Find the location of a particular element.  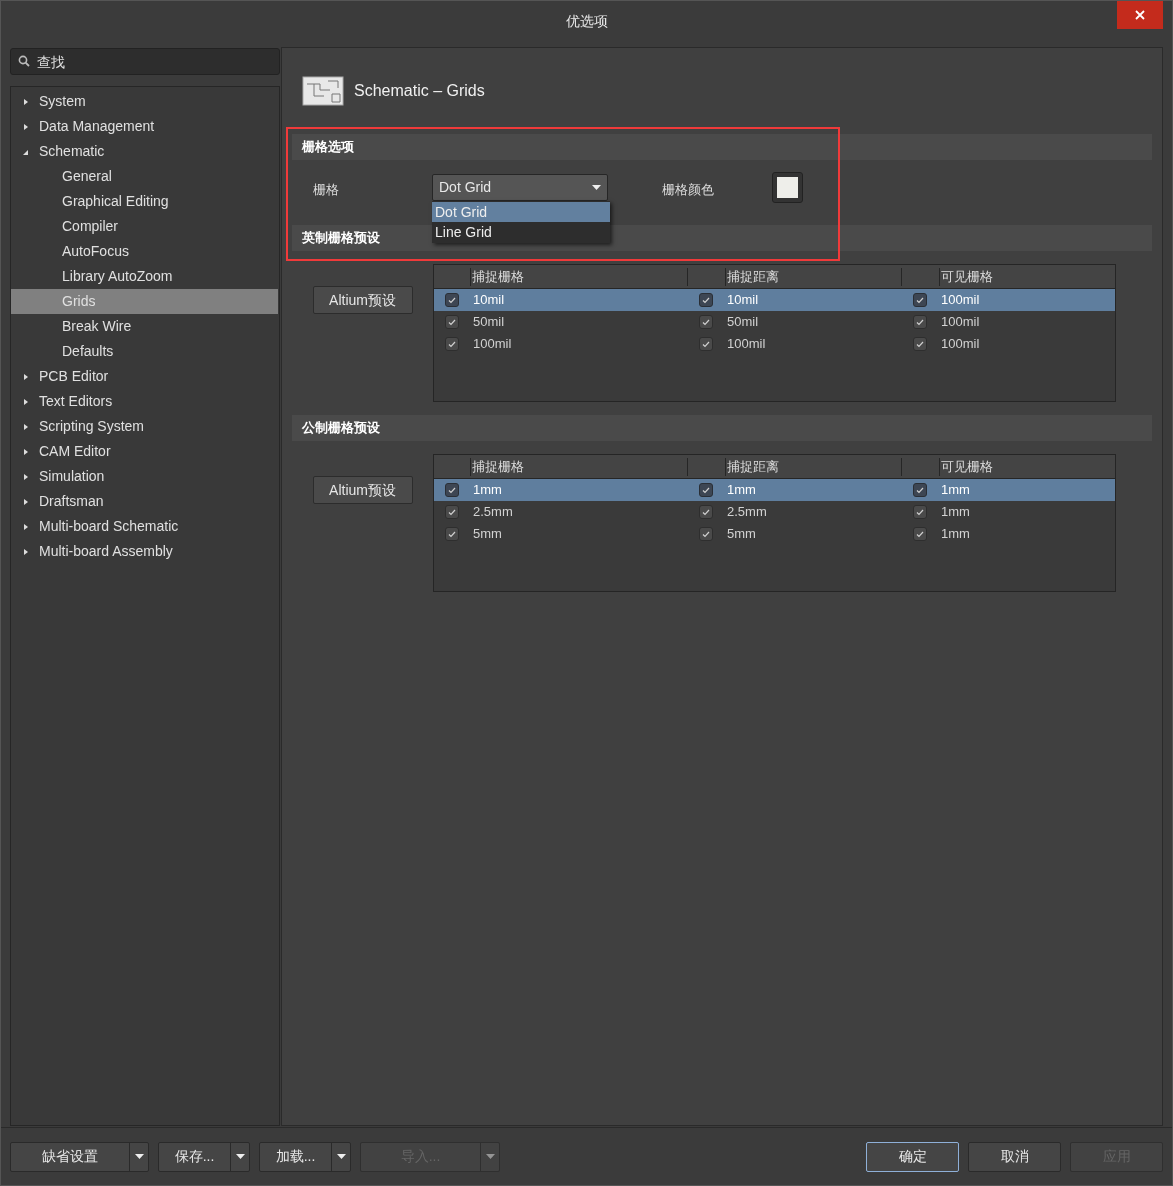

tree-item: System is located at coordinates (144, 101).